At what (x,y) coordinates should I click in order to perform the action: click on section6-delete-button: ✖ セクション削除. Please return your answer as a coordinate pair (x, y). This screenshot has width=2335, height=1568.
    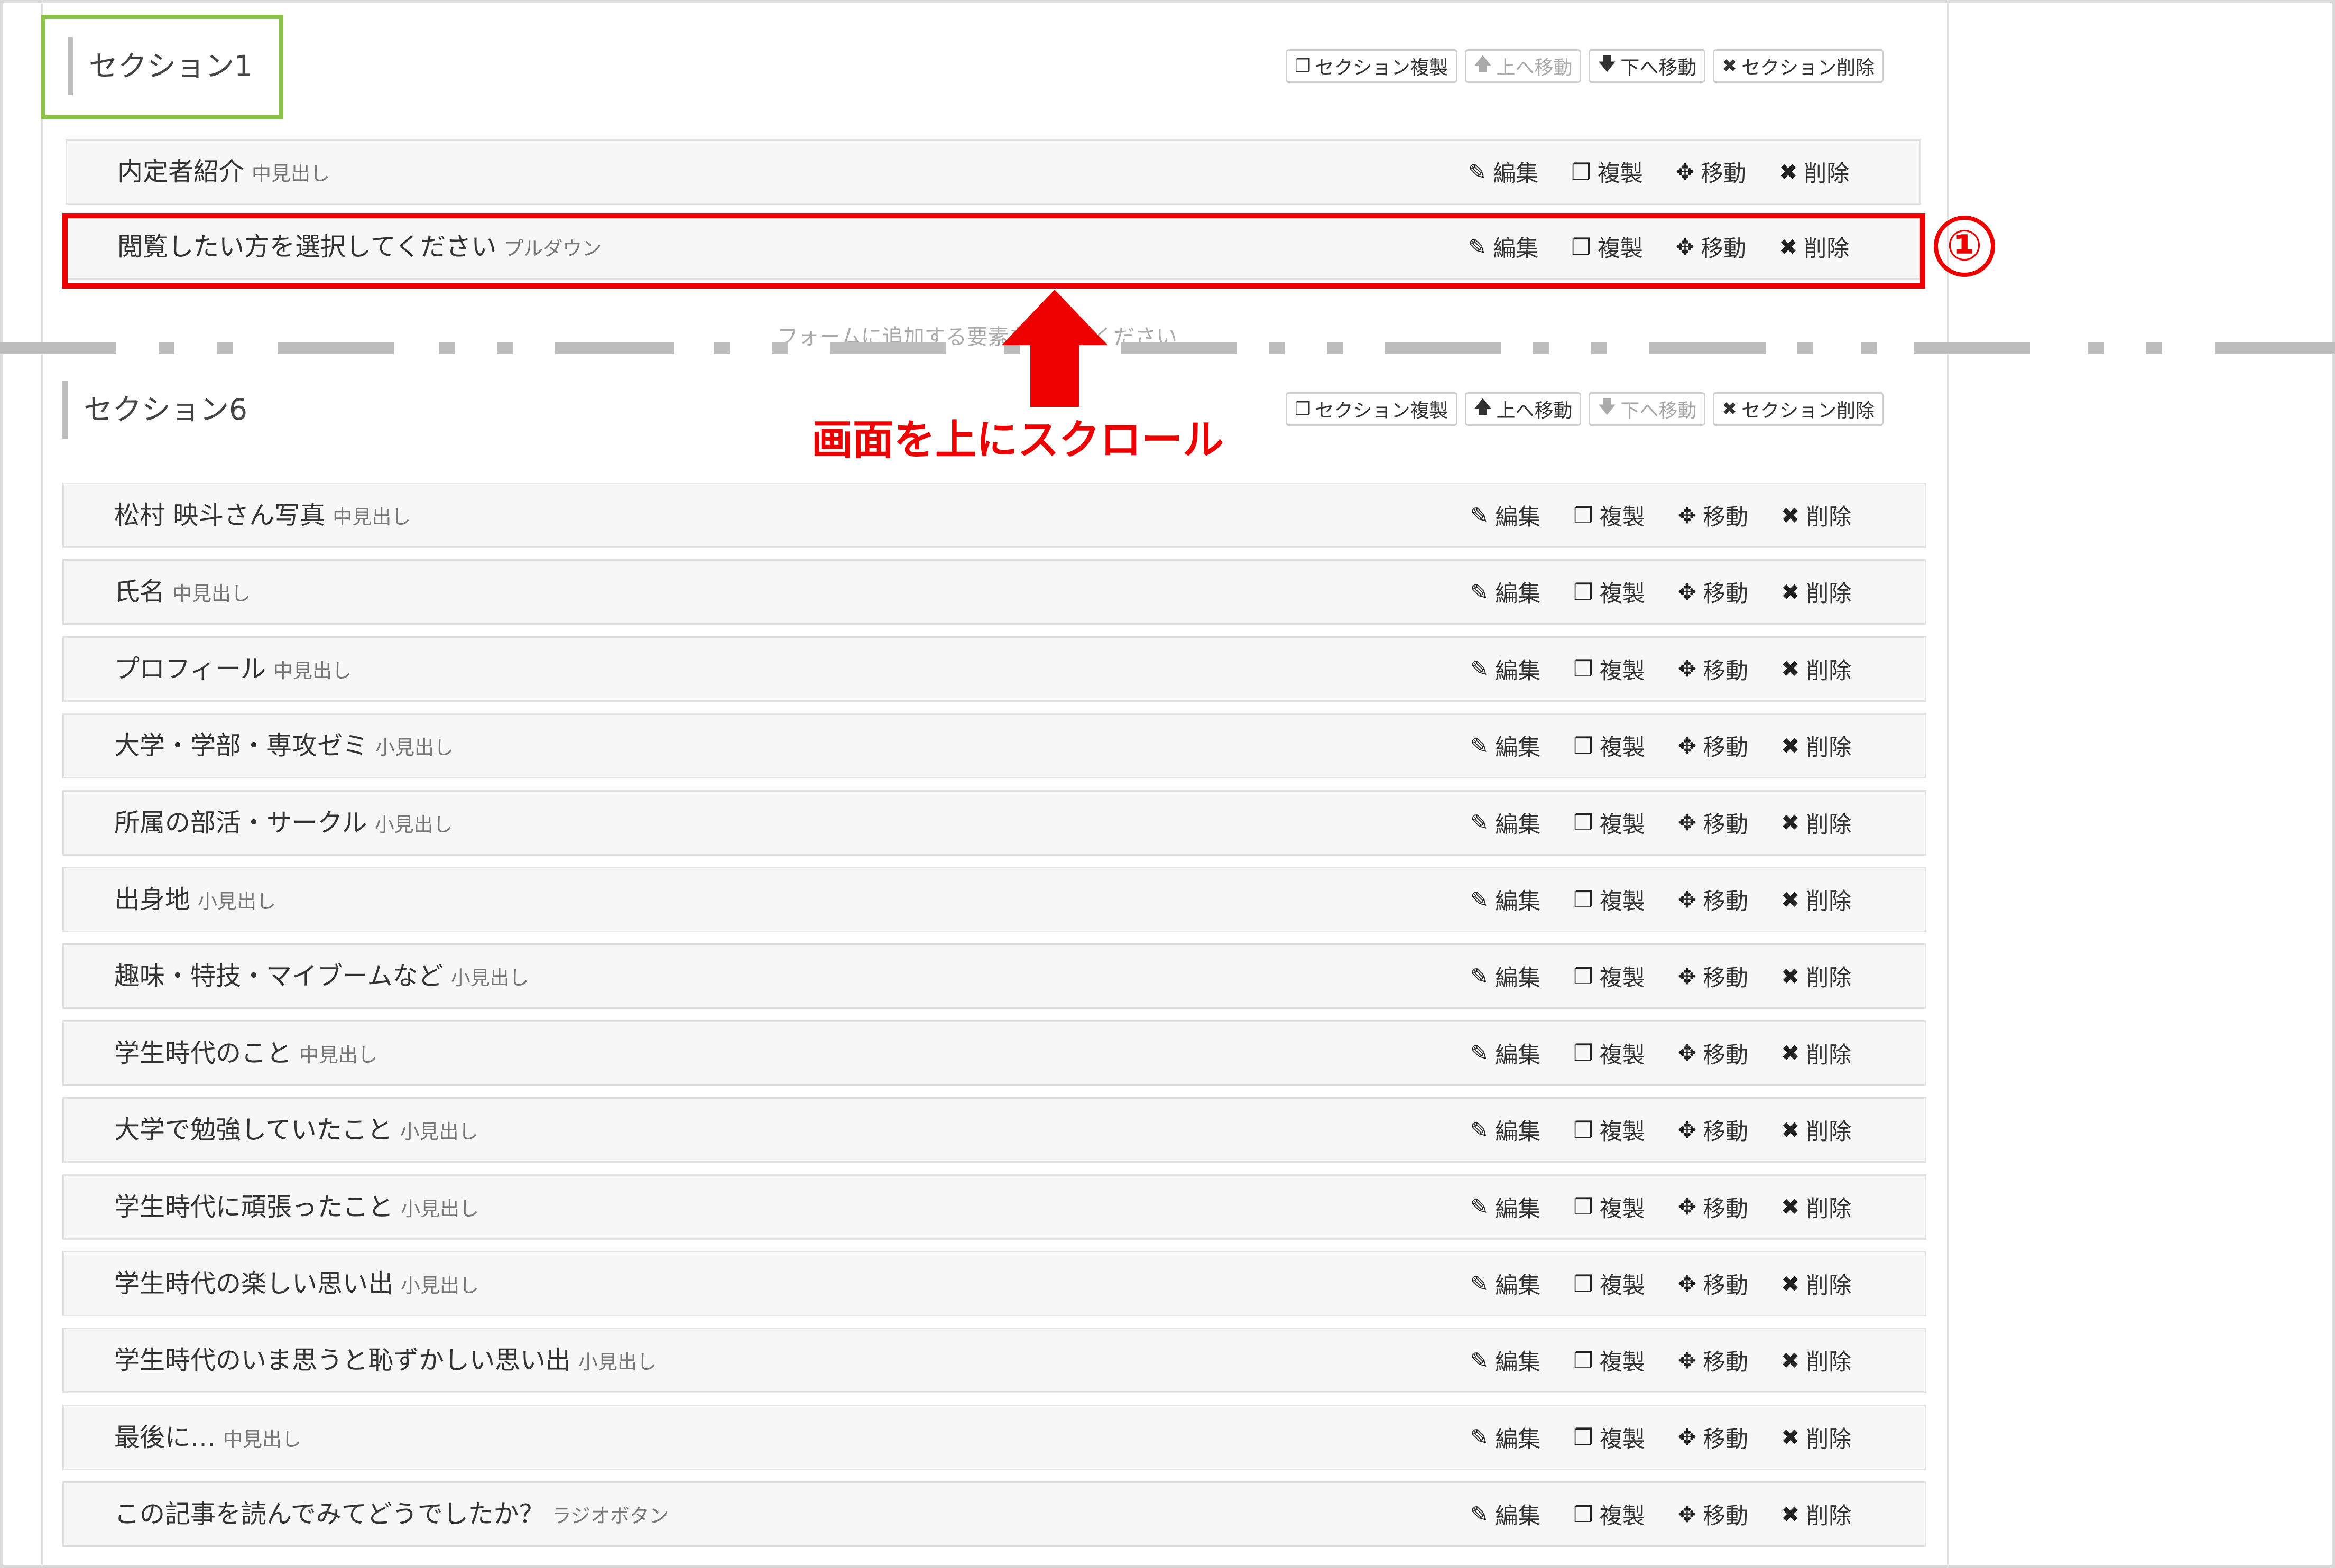
    Looking at the image, I should click on (1798, 409).